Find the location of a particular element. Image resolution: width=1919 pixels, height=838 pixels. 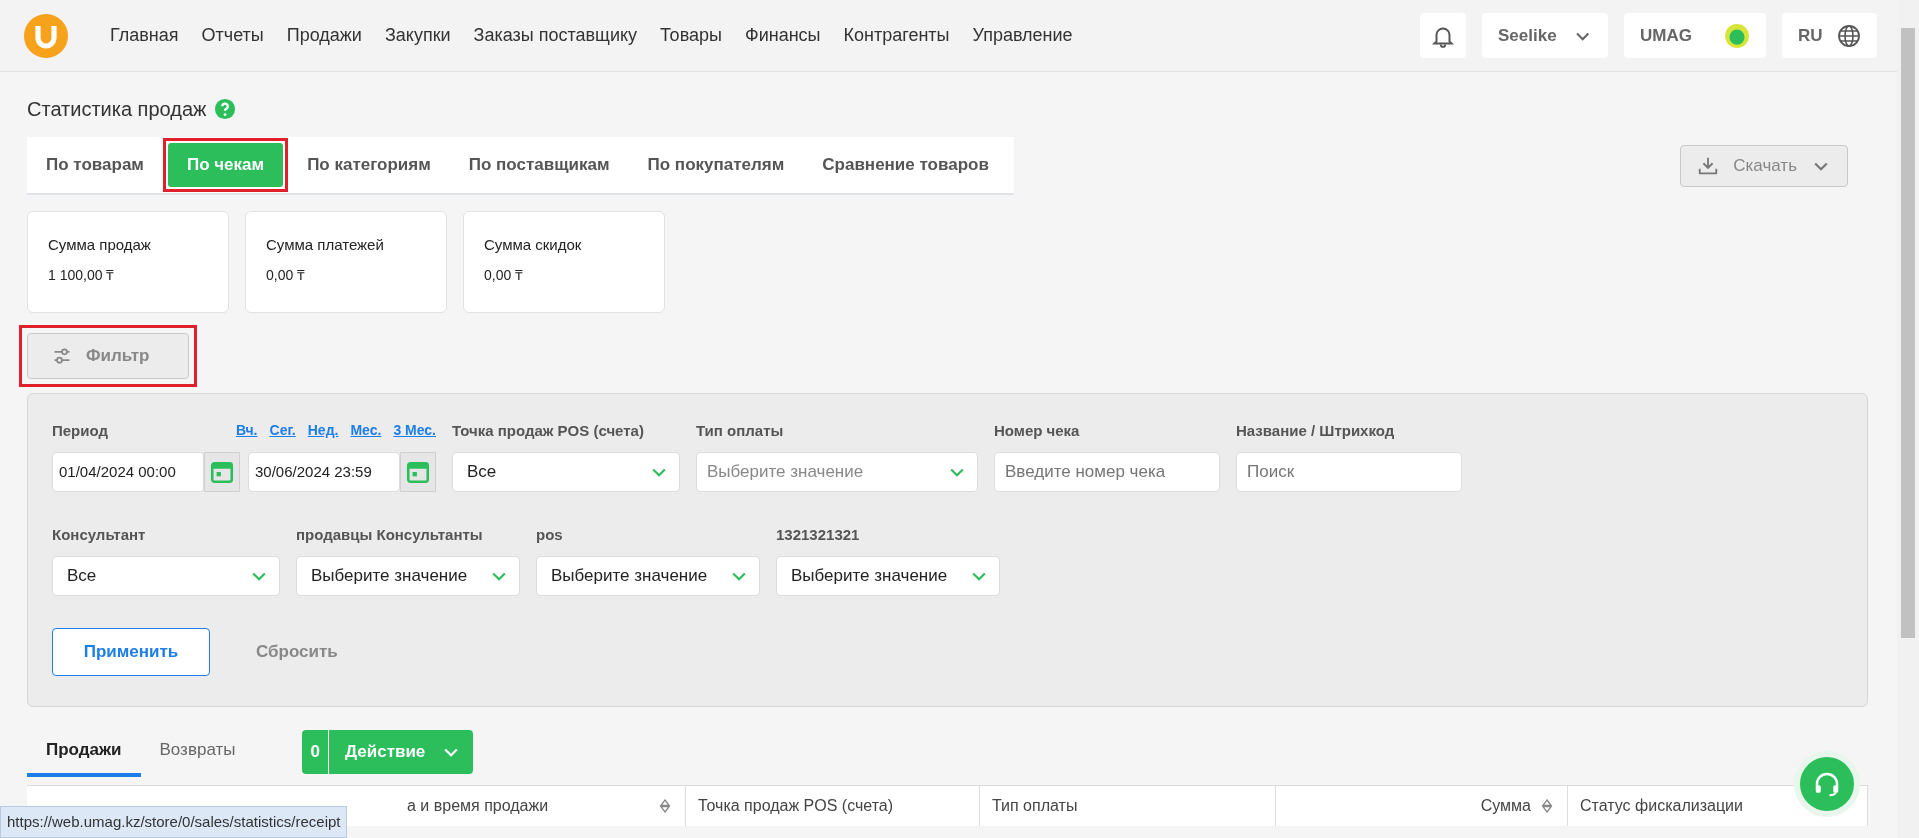

tab: Сравнение товаров is located at coordinates (905, 165).